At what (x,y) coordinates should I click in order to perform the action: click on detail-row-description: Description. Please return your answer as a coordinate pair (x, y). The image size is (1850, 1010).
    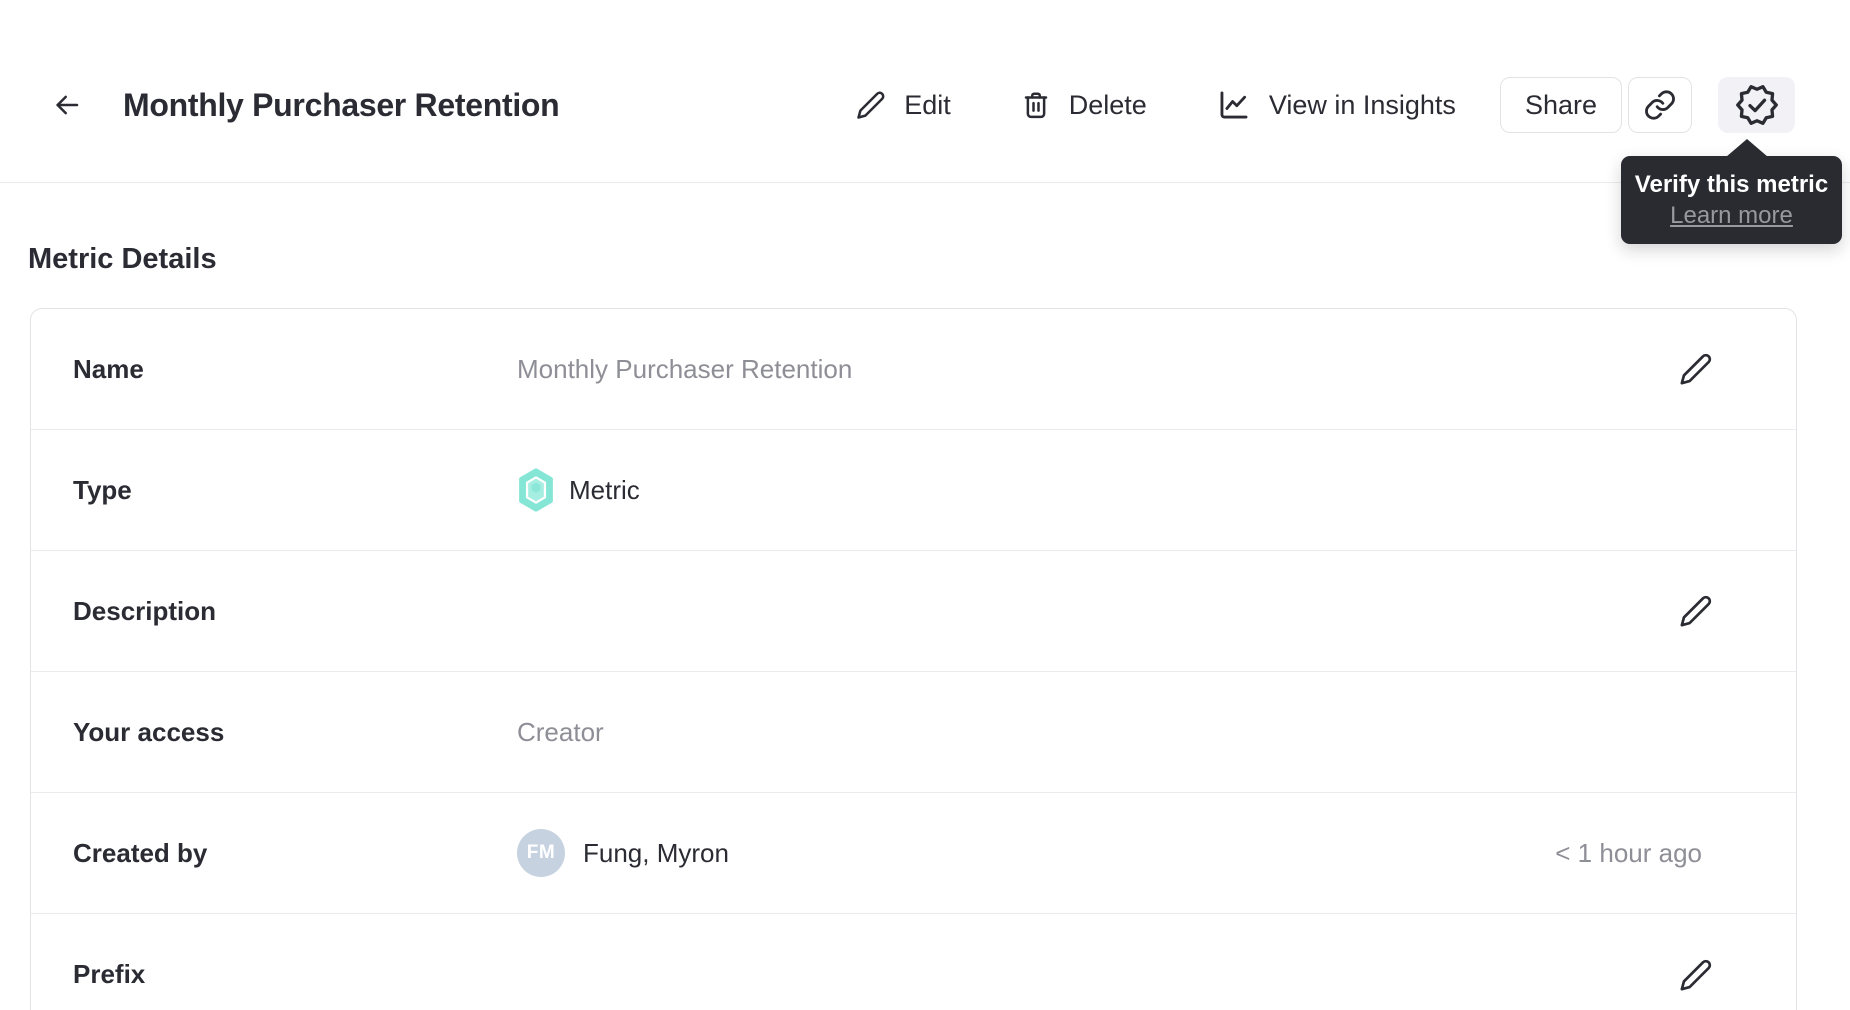
    Looking at the image, I should click on (913, 611).